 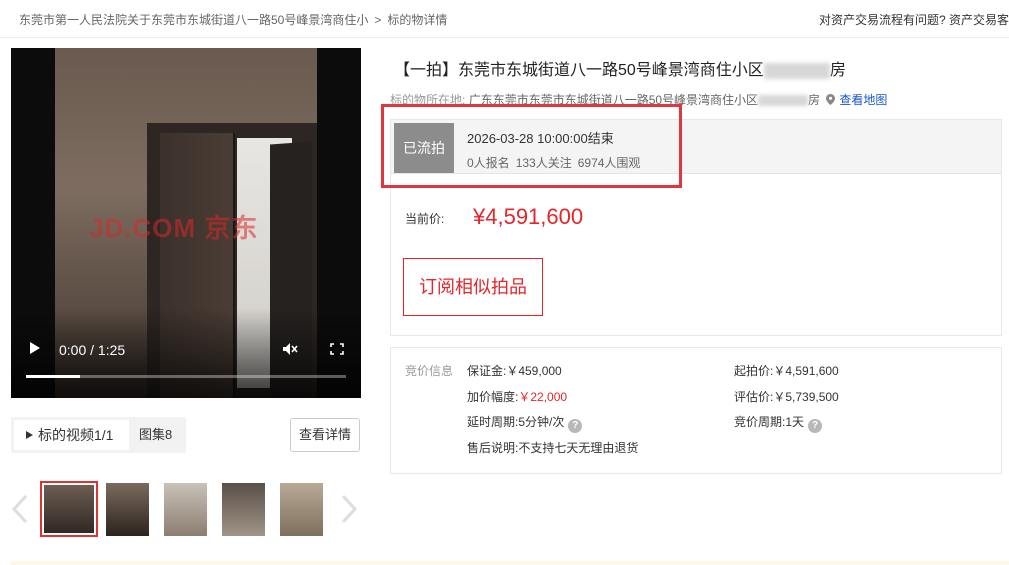 What do you see at coordinates (514, 371) in the screenshot?
I see `deposit: 保证金:￥459,000` at bounding box center [514, 371].